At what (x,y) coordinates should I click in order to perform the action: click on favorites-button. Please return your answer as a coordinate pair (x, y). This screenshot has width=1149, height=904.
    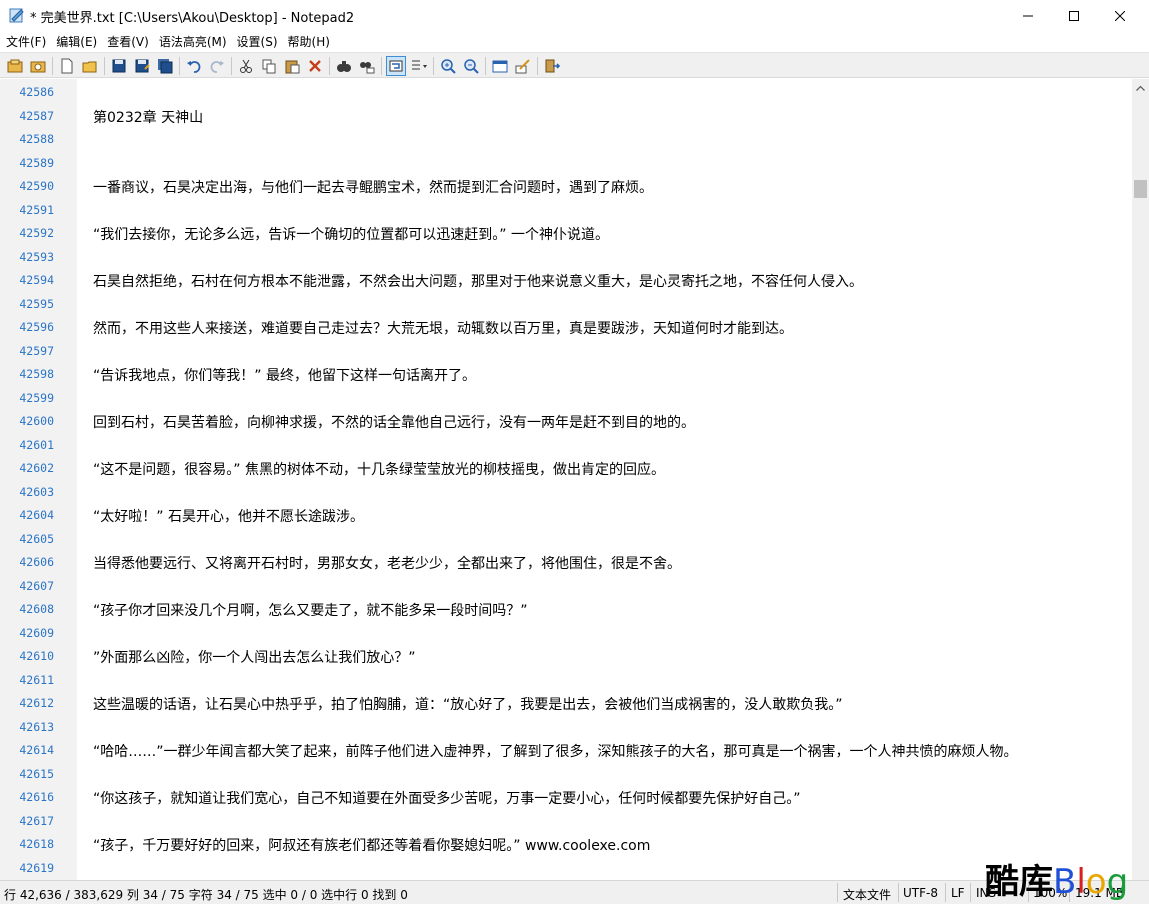
    Looking at the image, I should click on (38, 66).